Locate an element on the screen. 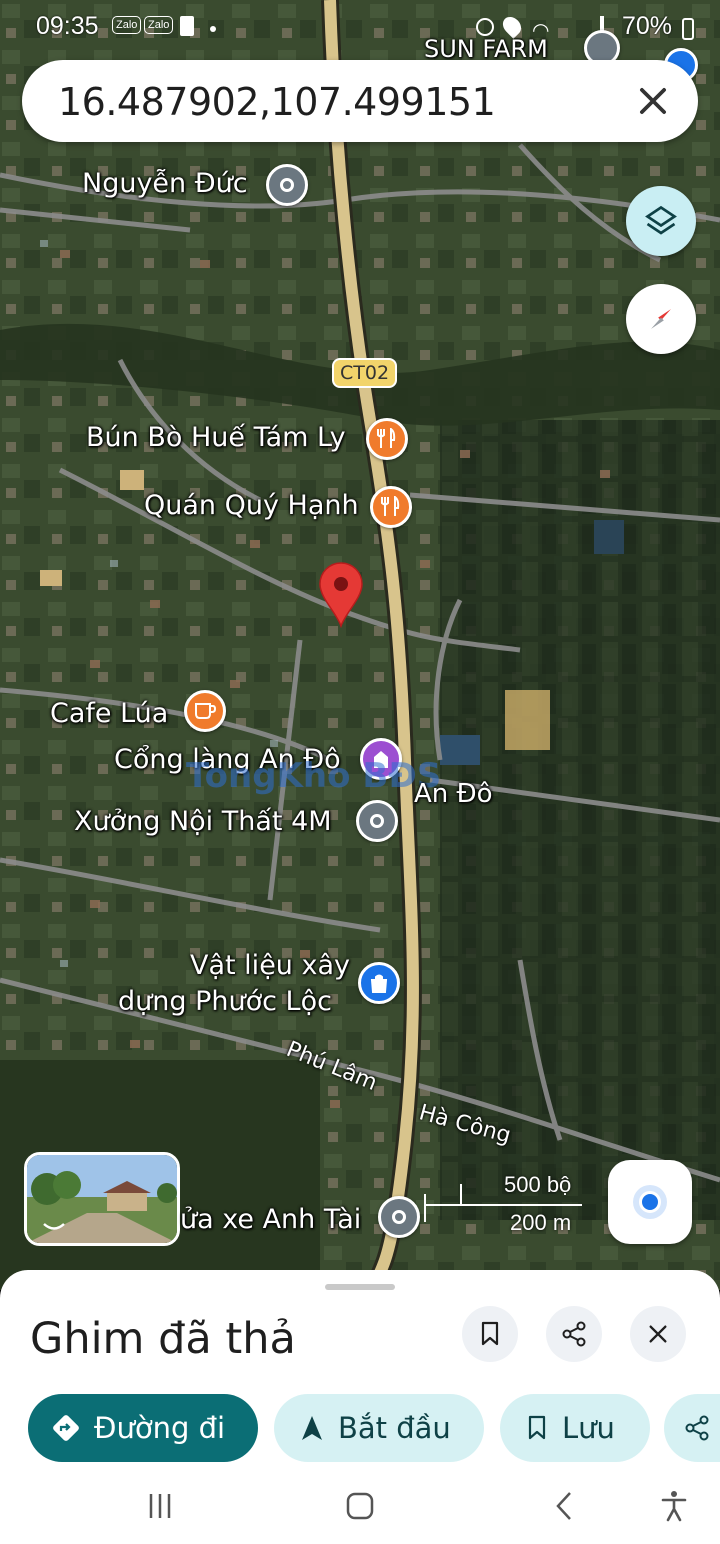  home-button is located at coordinates (360, 1506).